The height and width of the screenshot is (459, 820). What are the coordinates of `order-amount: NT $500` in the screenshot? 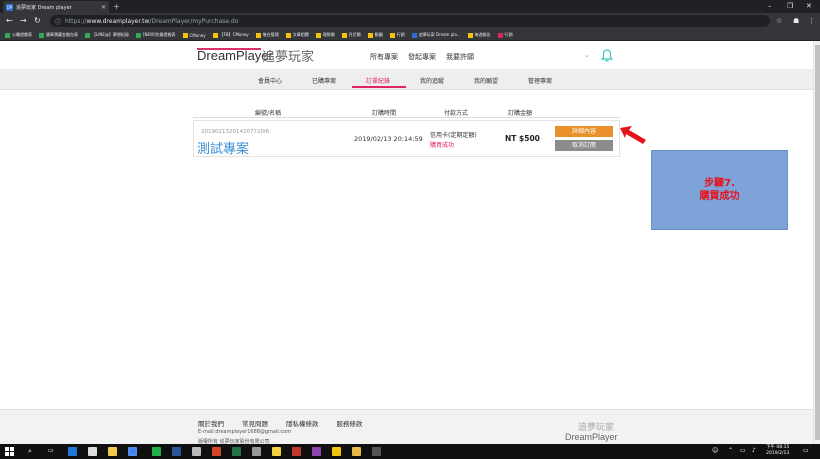 It's located at (522, 138).